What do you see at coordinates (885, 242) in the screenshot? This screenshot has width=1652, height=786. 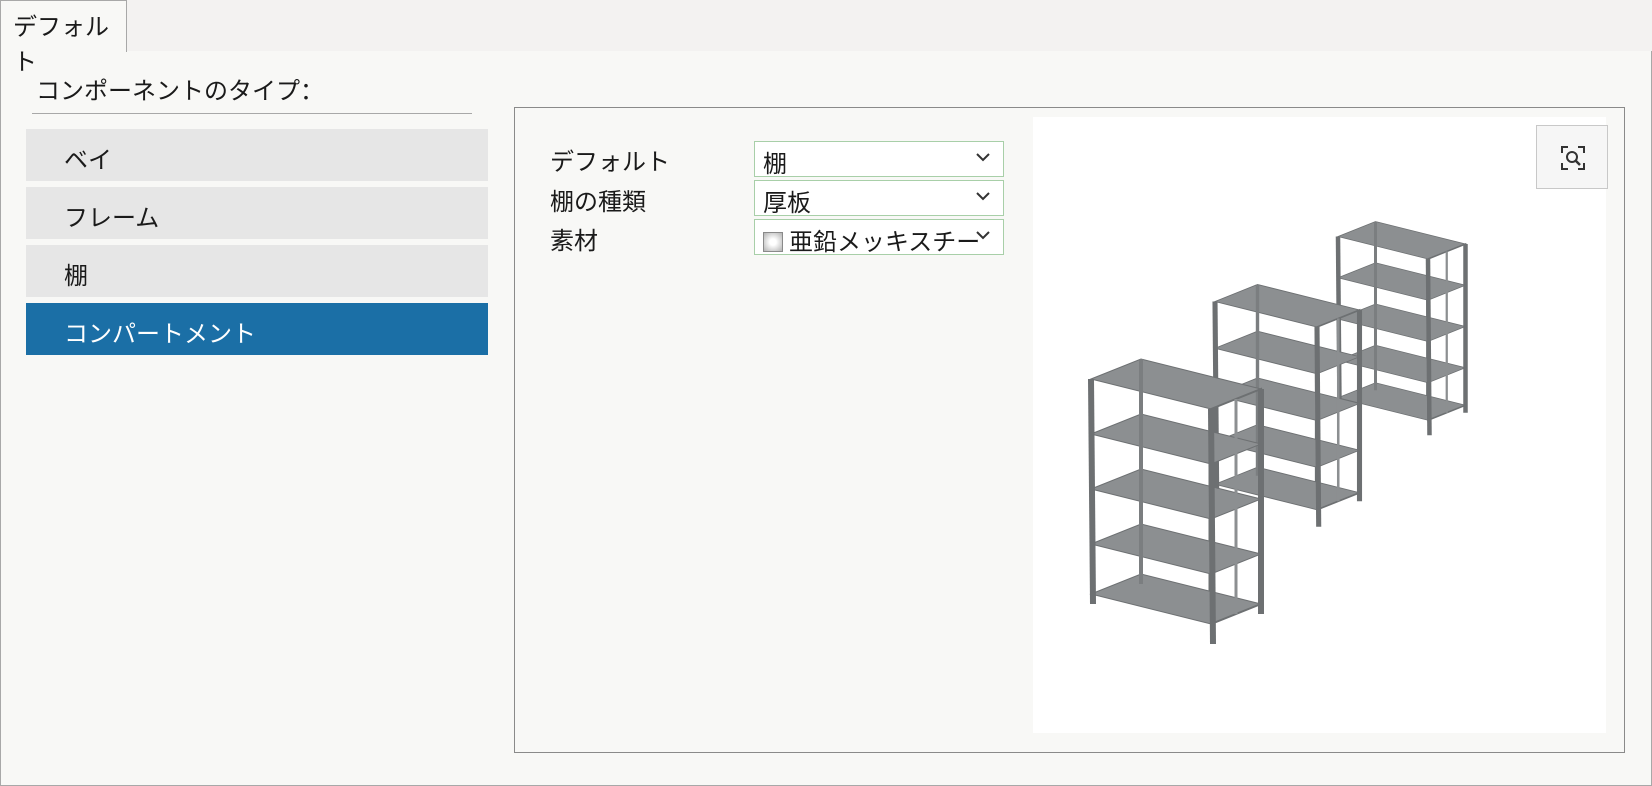 I see `material-dropdown-value: 亜鉛メッキスチー` at bounding box center [885, 242].